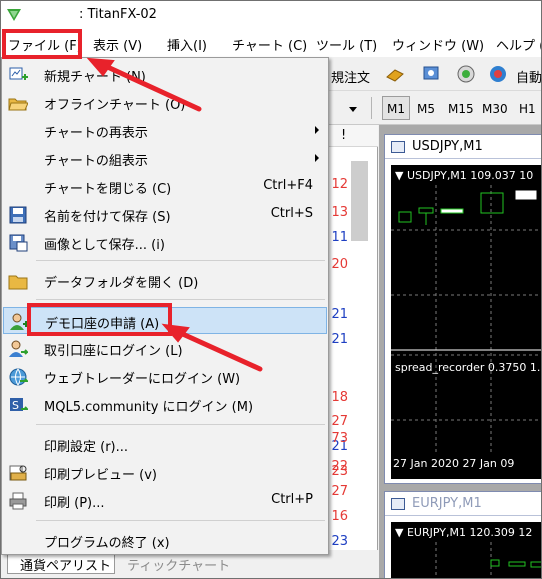  Describe the element at coordinates (18, 73) in the screenshot. I see `new-chart-icon` at that location.